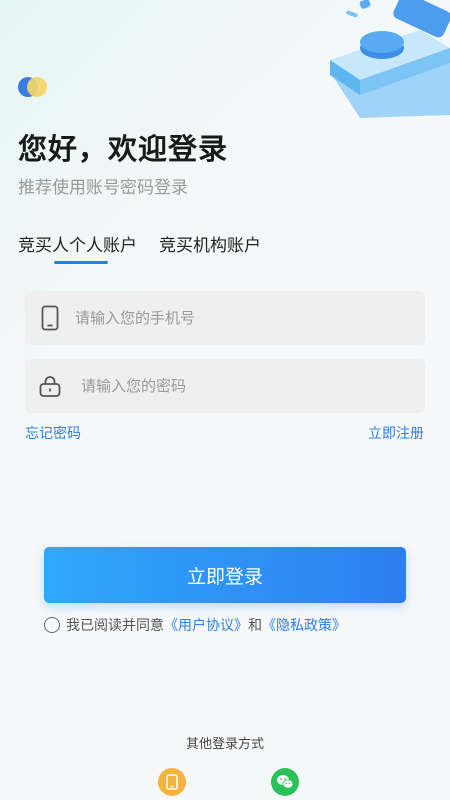  I want to click on phone-login-icon, so click(172, 782).